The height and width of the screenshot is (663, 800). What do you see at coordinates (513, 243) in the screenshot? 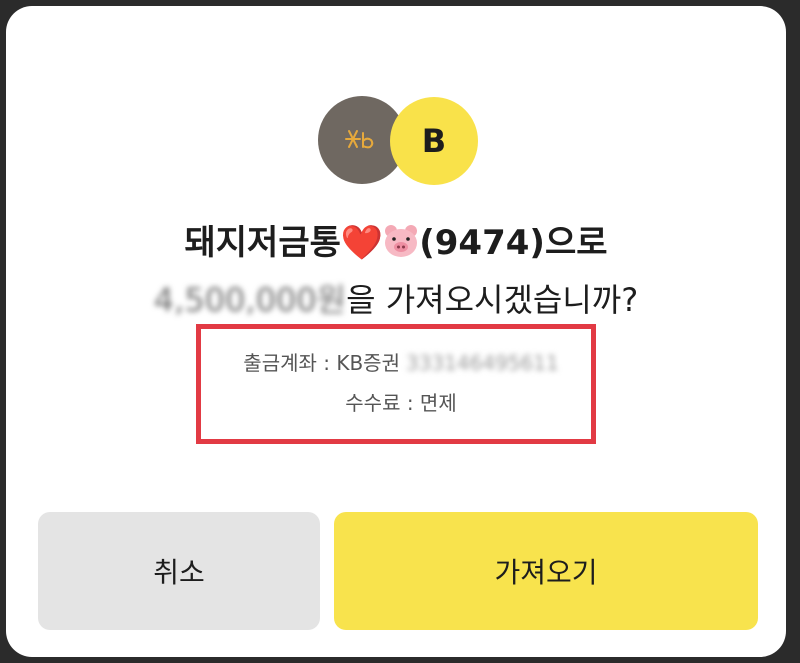
I see `account-suffix: (9474)으로` at bounding box center [513, 243].